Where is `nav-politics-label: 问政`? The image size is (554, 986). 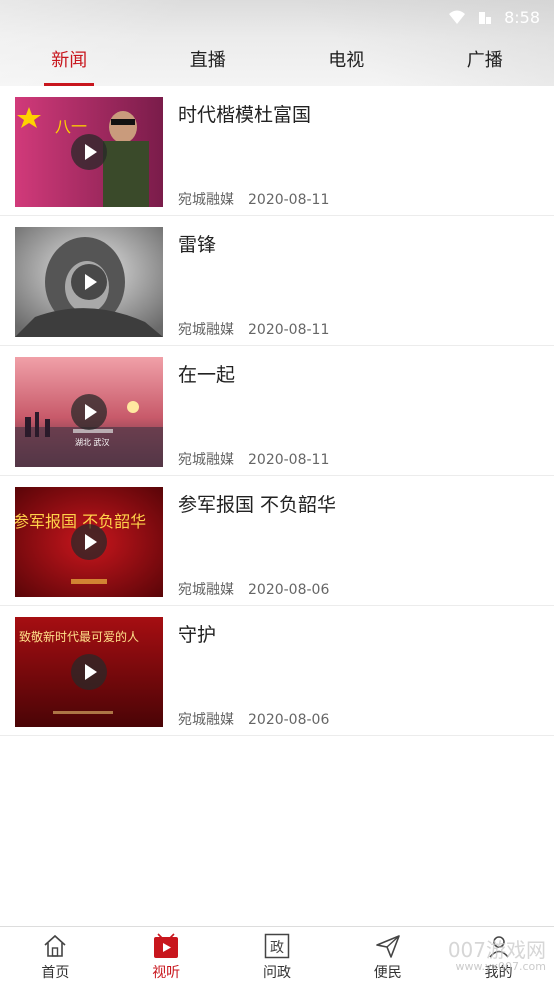 nav-politics-label: 问政 is located at coordinates (276, 972).